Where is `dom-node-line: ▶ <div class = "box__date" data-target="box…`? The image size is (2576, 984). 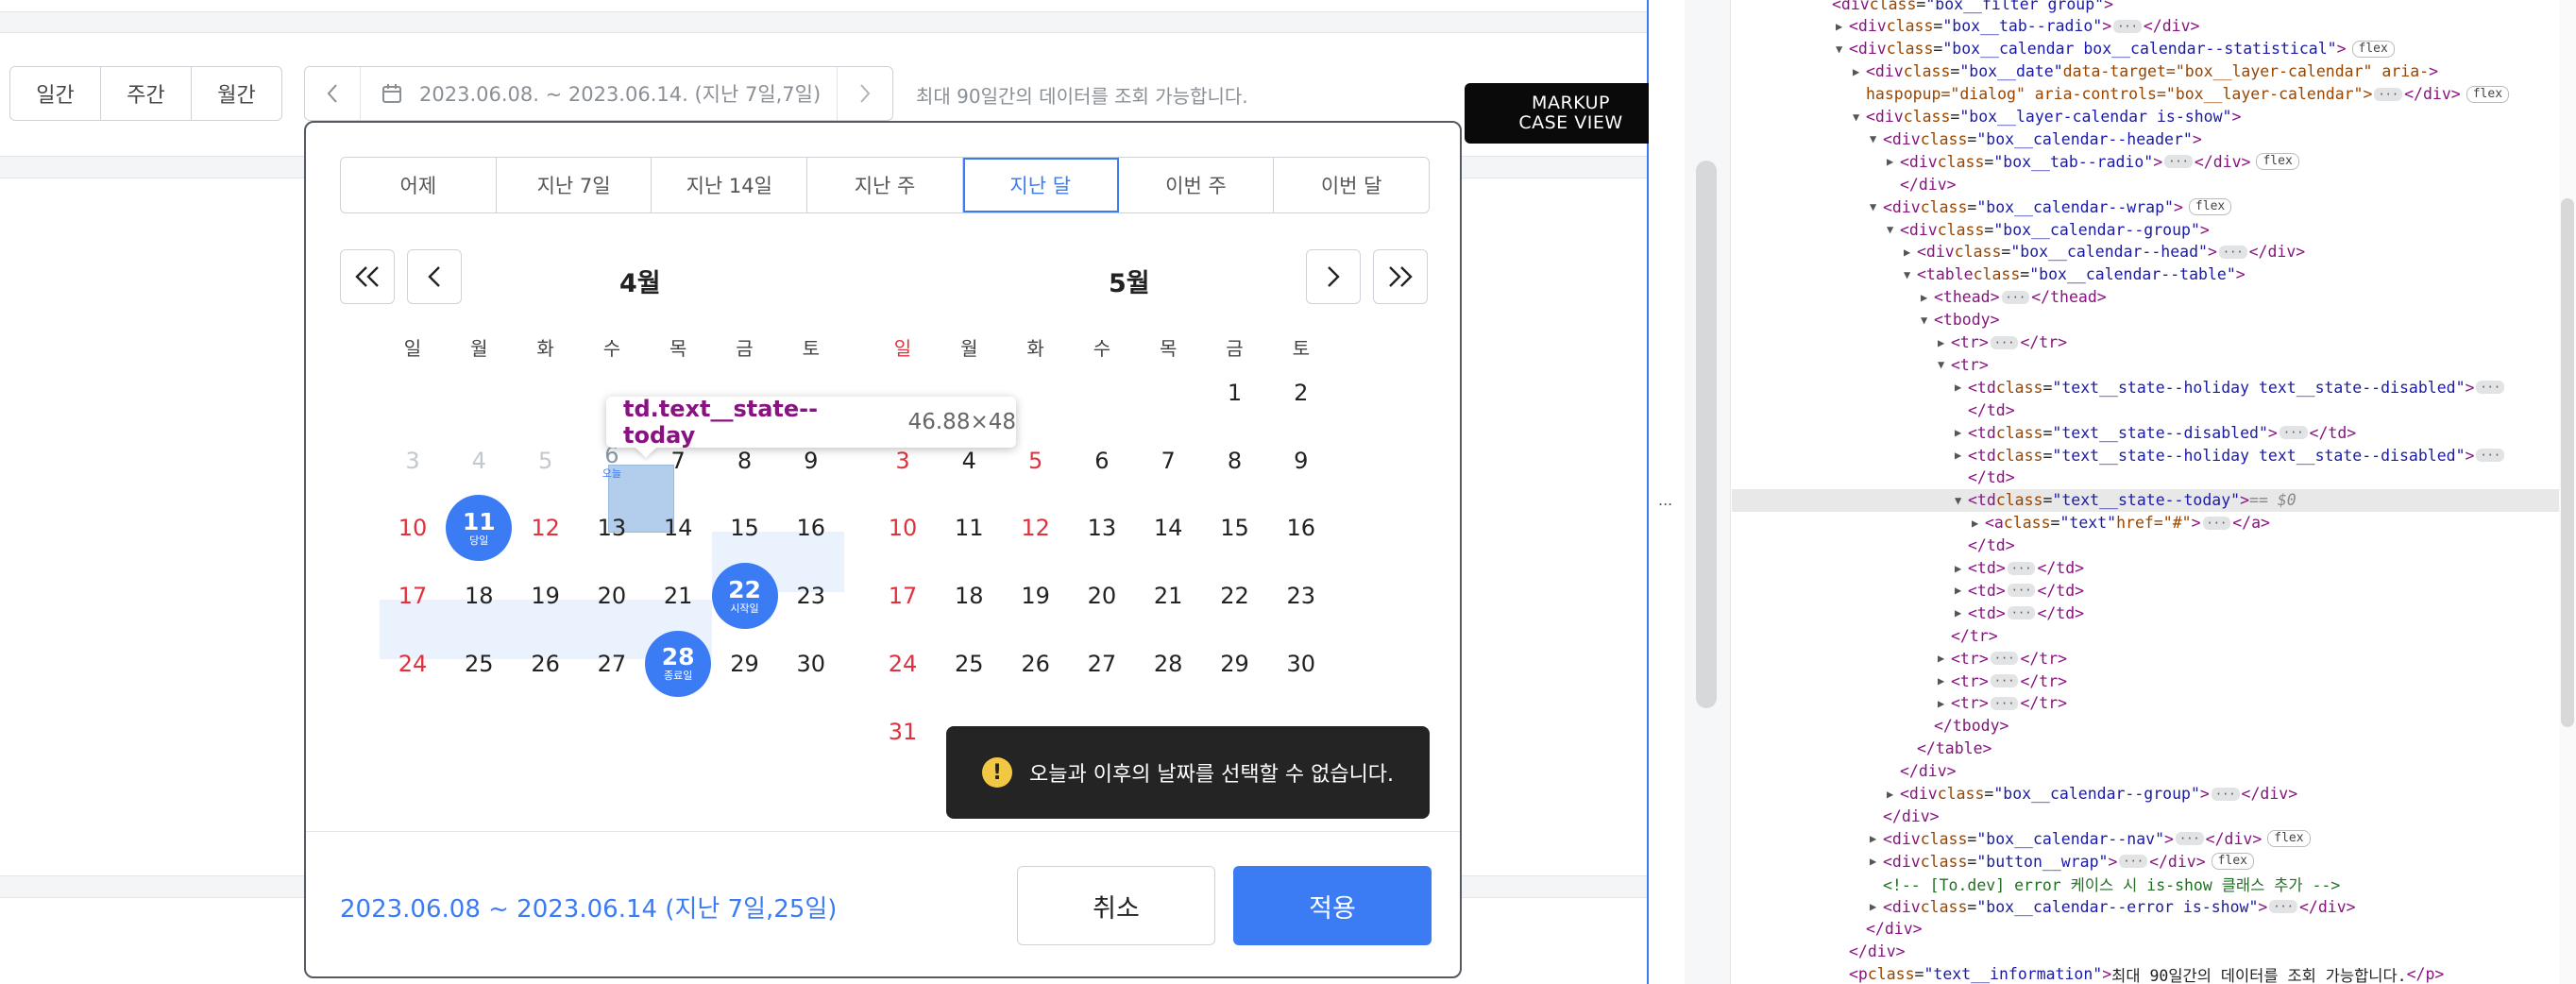 dom-node-line: ▶ <div class = "box__date" data-target="box… is located at coordinates (2154, 71).